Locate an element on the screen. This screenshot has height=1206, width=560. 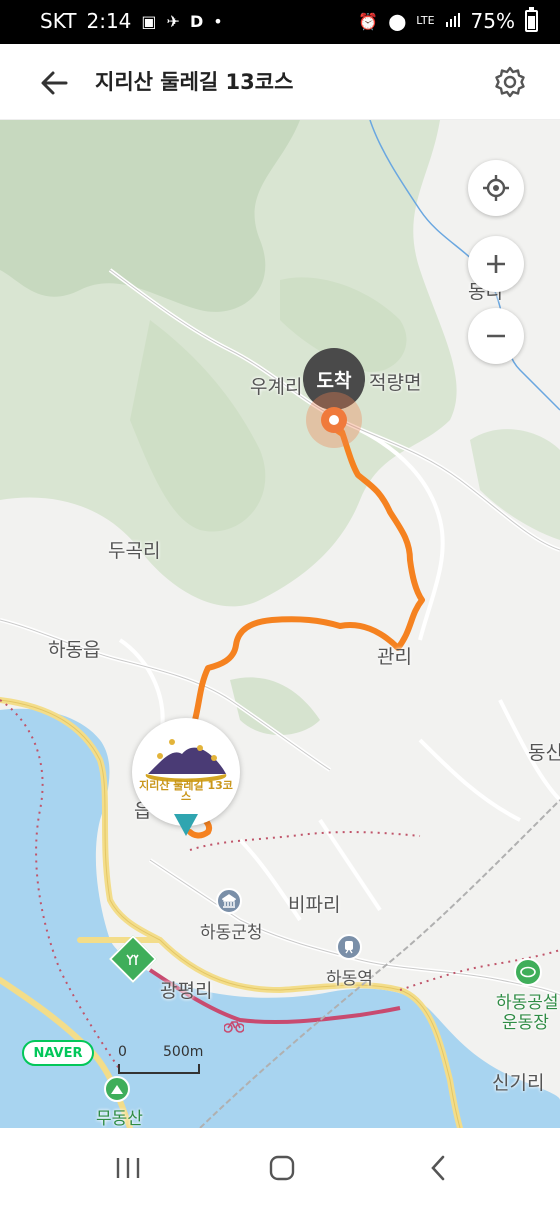
place-label-bipari: 비파리 is located at coordinates (314, 905).